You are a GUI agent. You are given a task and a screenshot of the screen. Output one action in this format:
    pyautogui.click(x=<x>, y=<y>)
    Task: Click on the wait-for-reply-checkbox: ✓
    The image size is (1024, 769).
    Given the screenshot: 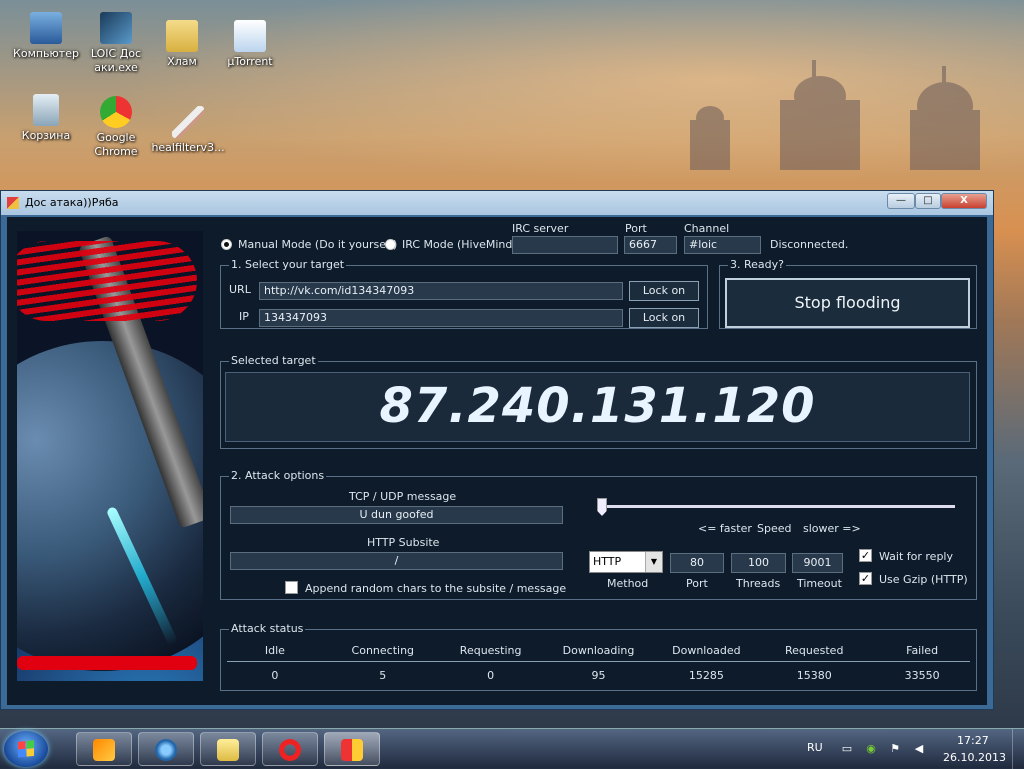 What is the action you would take?
    pyautogui.click(x=865, y=555)
    